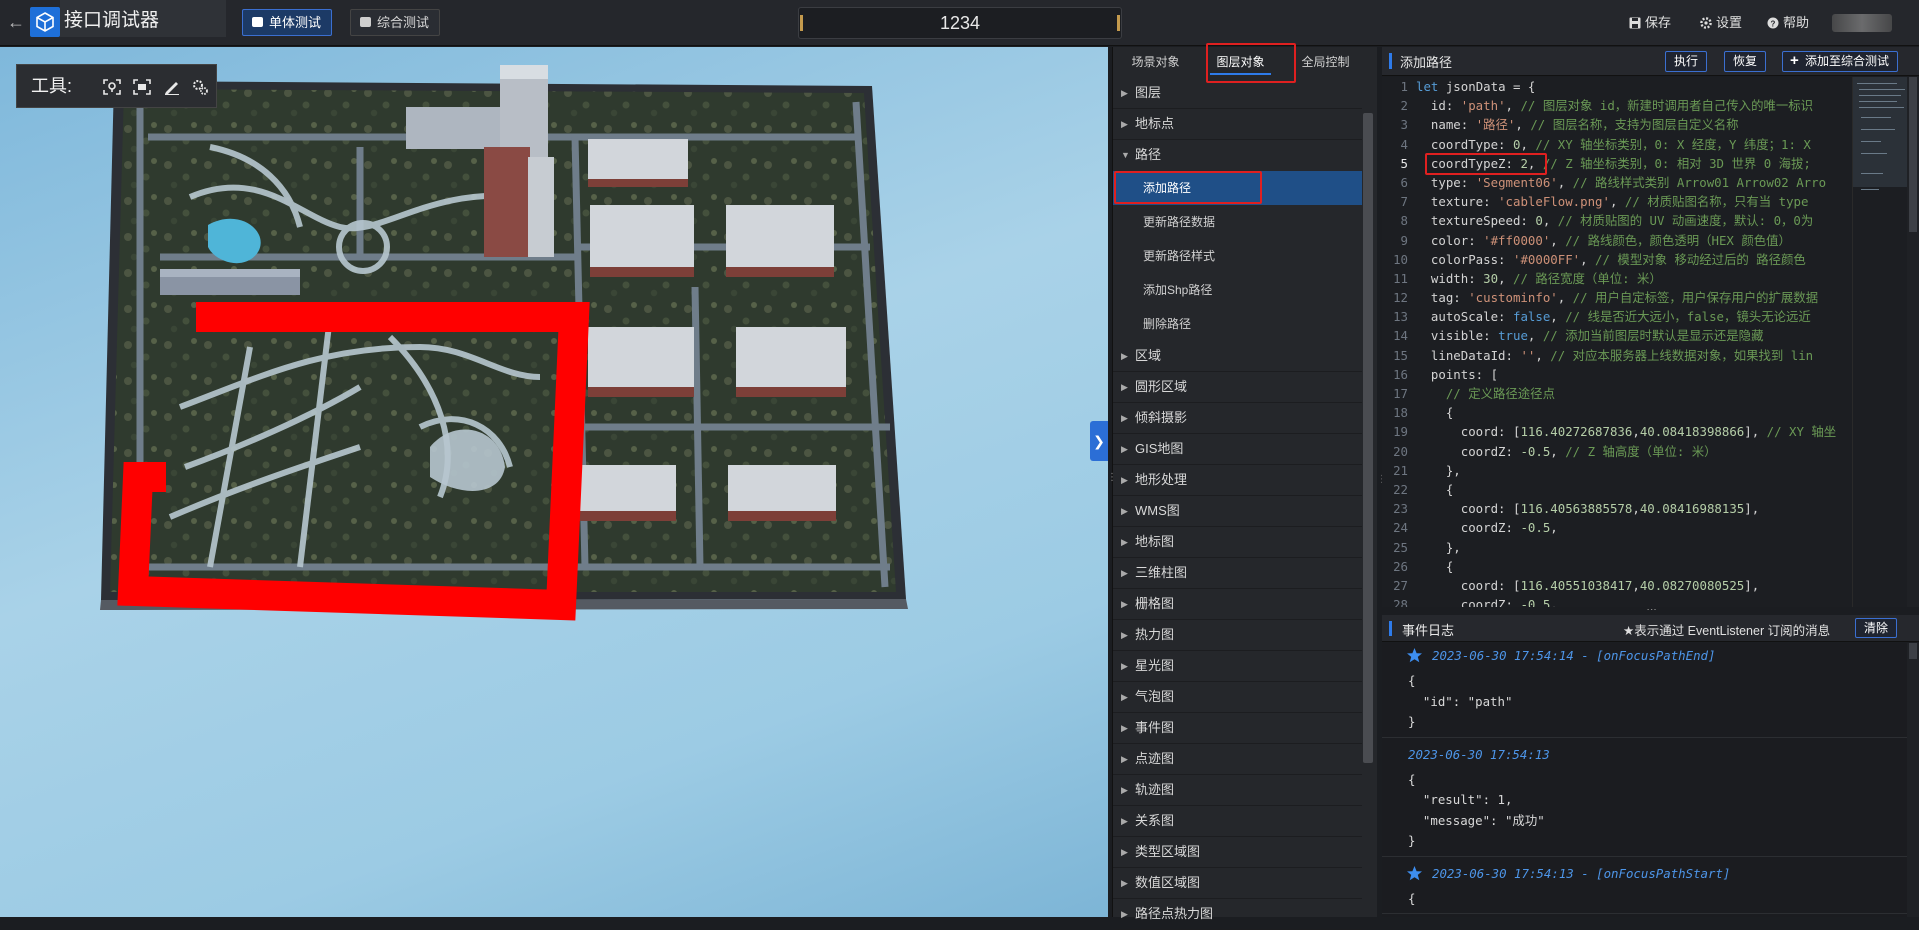  I want to click on tree-item-label: 热力图, so click(1155, 634).